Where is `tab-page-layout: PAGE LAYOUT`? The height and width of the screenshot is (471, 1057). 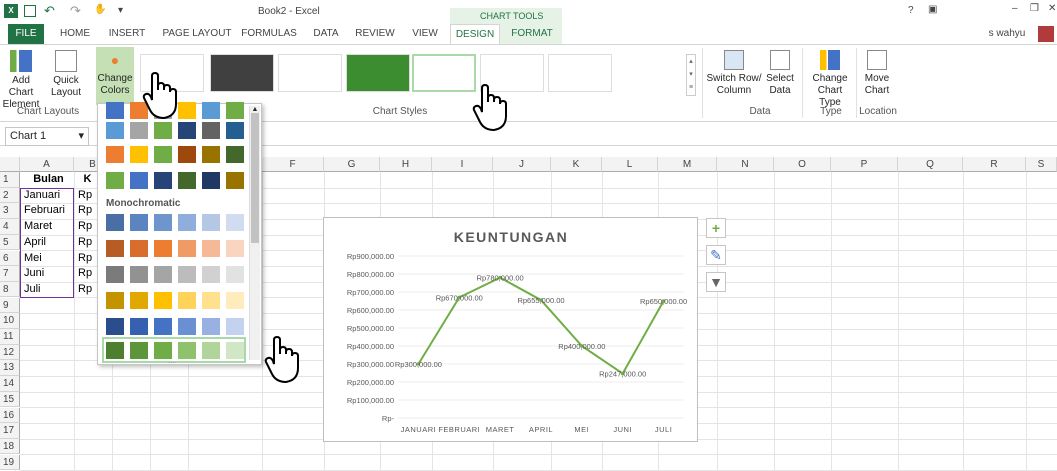 tab-page-layout: PAGE LAYOUT is located at coordinates (197, 34).